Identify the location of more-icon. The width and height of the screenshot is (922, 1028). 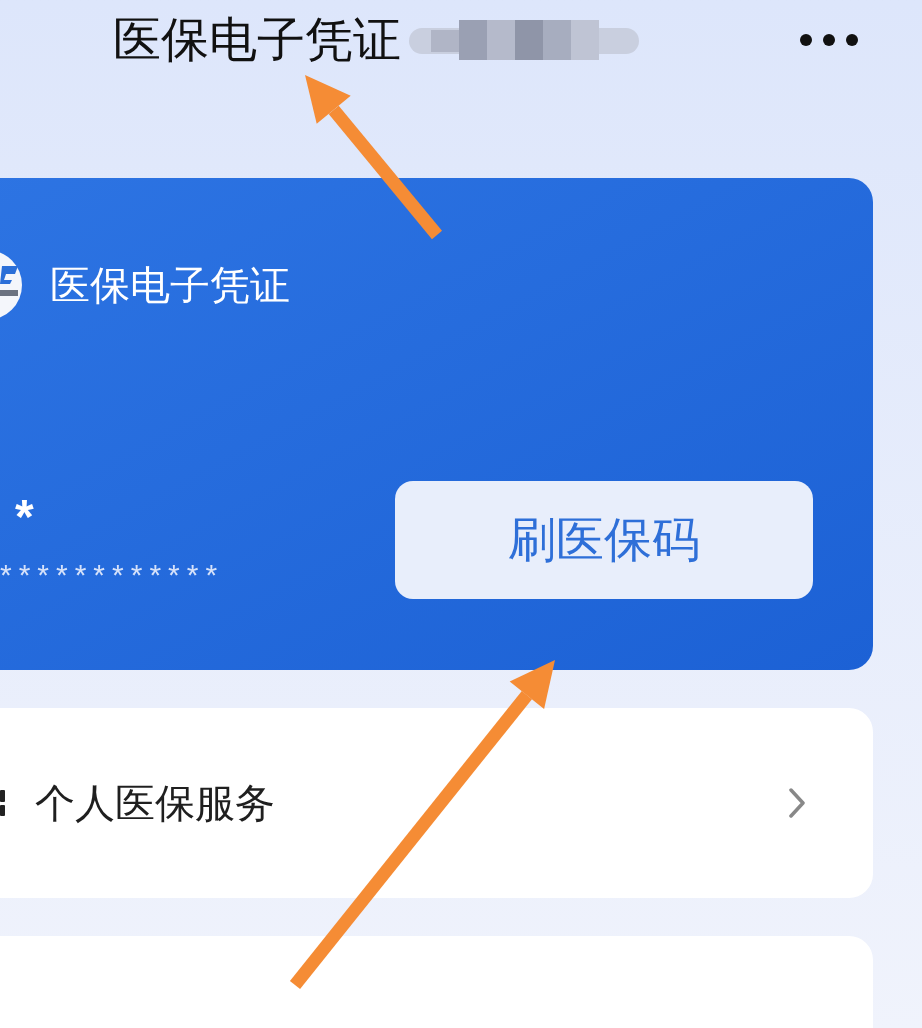
(829, 40).